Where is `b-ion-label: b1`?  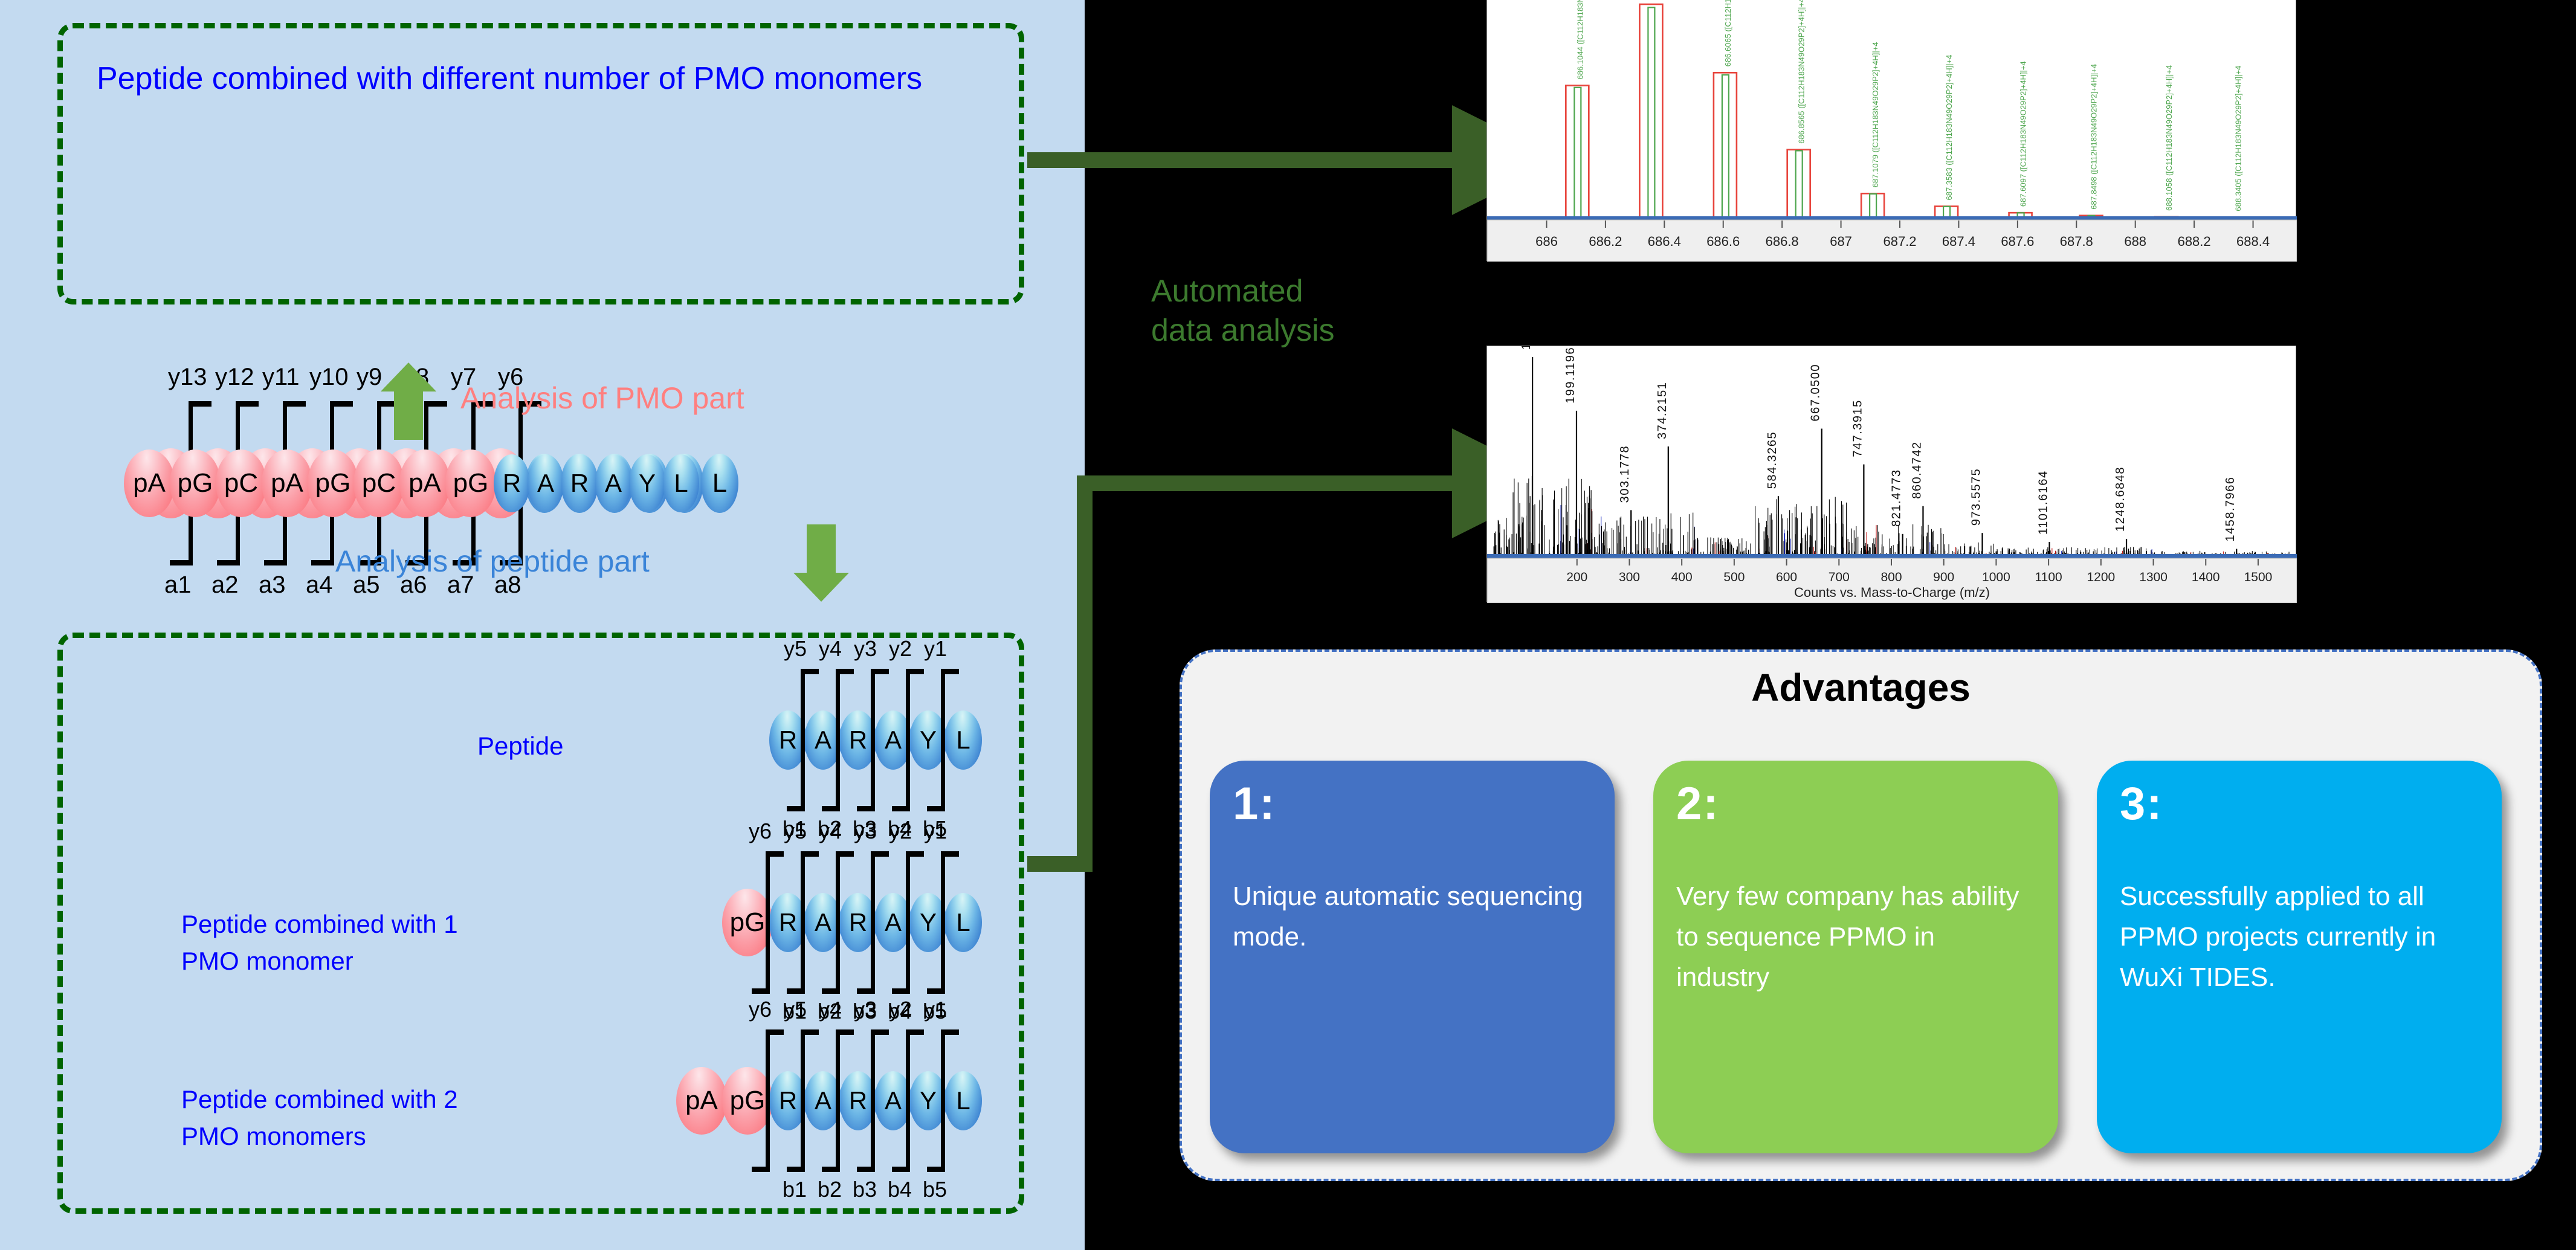
b-ion-label: b1 is located at coordinates (795, 1189).